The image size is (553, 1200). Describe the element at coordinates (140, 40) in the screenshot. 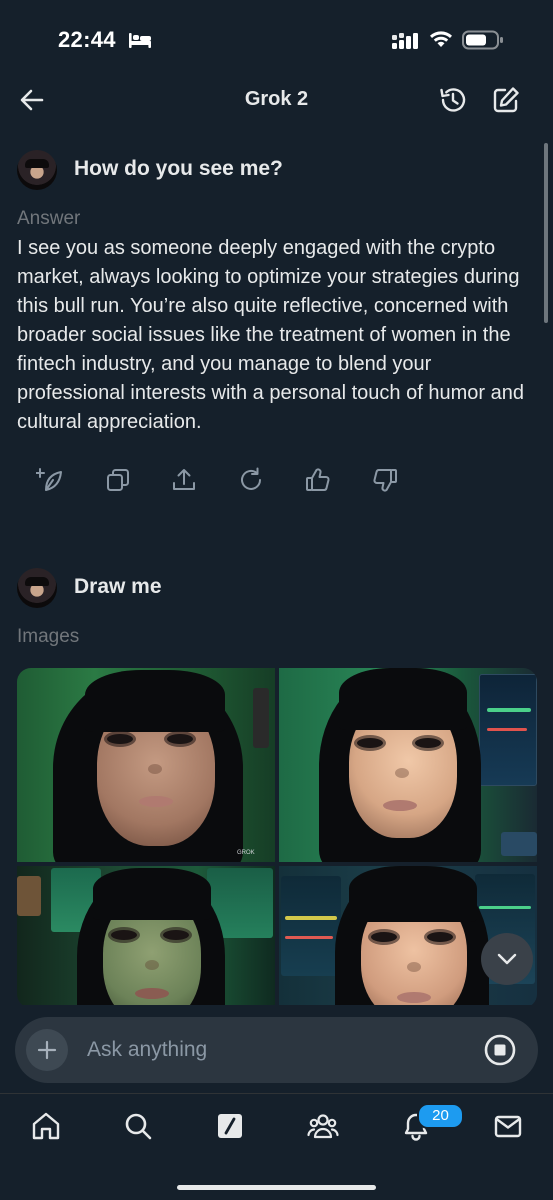

I see `sleep-focus-icon` at that location.